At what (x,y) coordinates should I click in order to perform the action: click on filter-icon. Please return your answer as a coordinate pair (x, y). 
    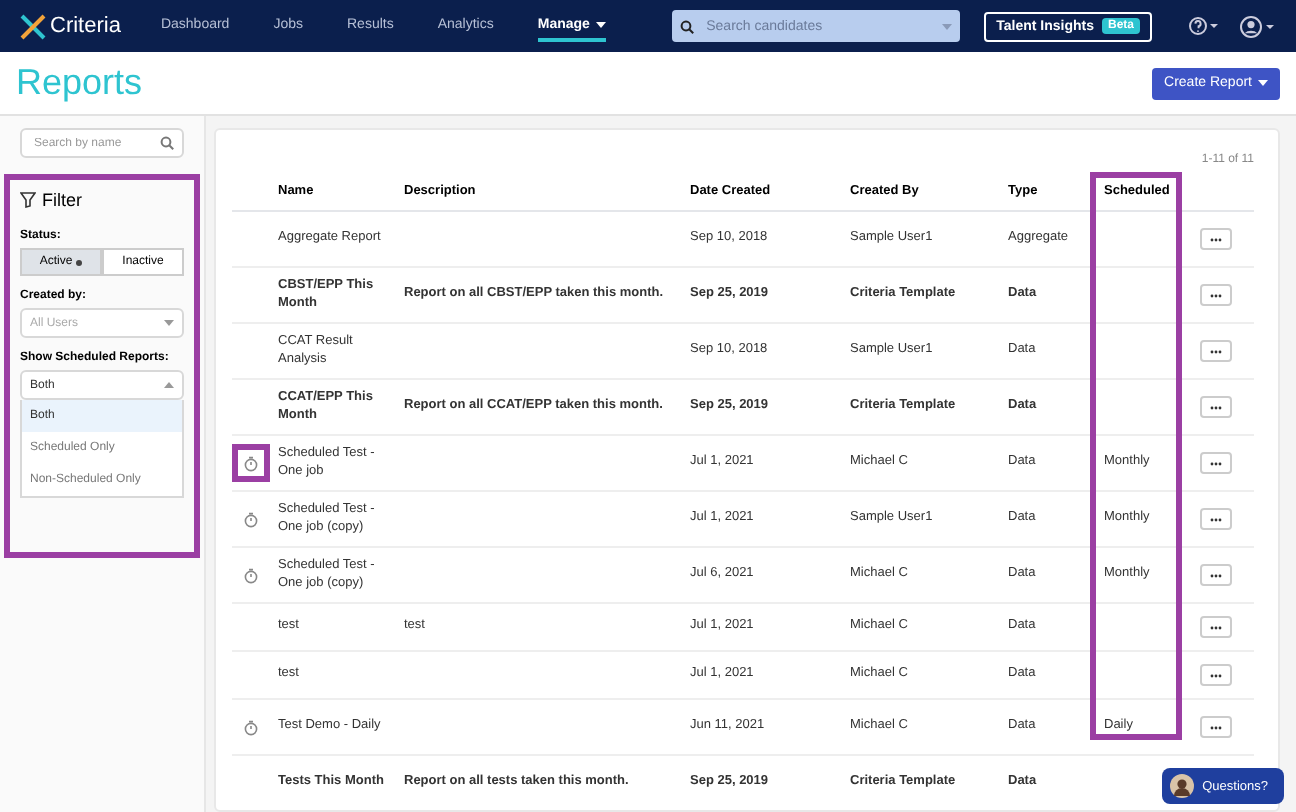
    Looking at the image, I should click on (28, 200).